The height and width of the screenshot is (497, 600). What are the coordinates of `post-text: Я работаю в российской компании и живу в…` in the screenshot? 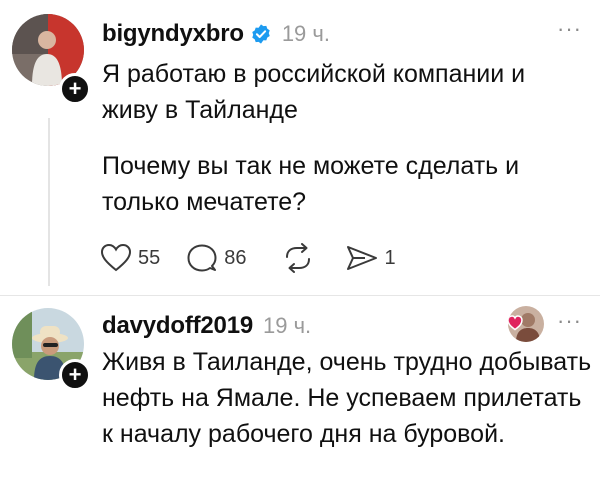 It's located at (314, 92).